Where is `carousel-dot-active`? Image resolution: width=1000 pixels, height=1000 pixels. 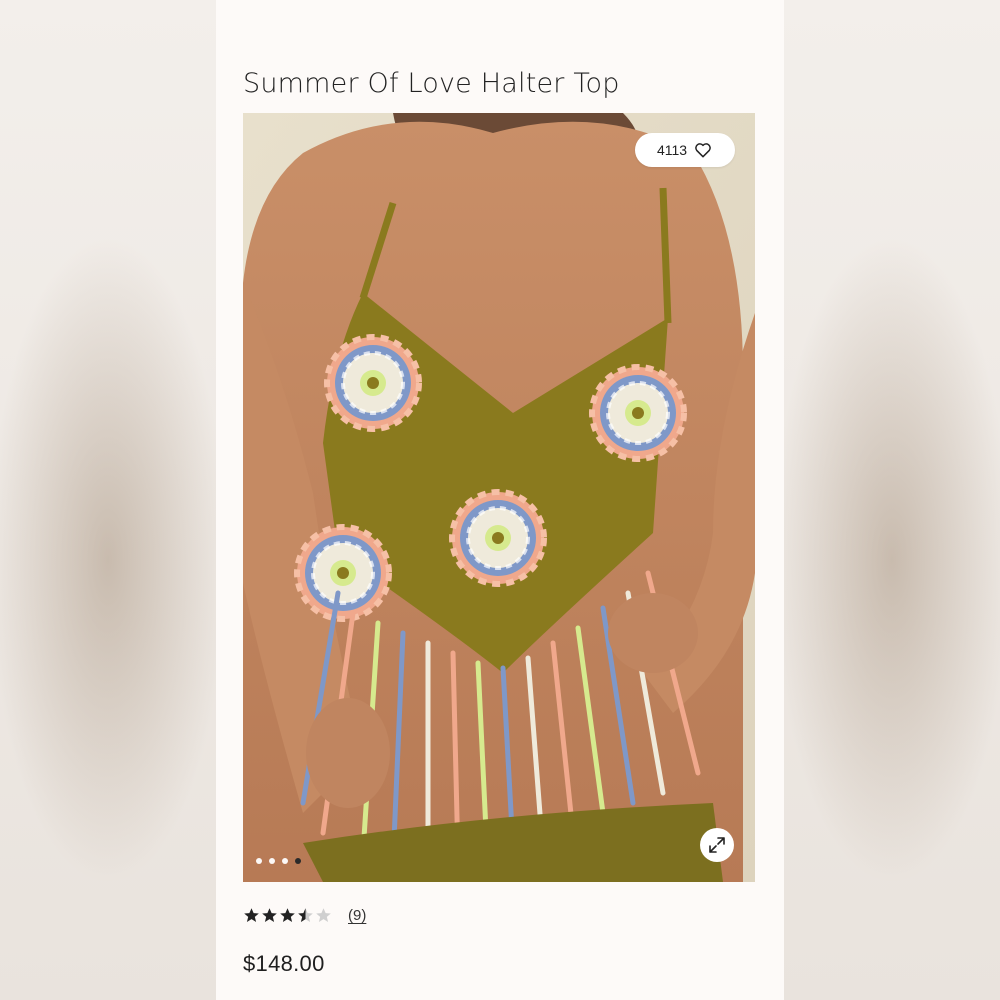 carousel-dot-active is located at coordinates (298, 861).